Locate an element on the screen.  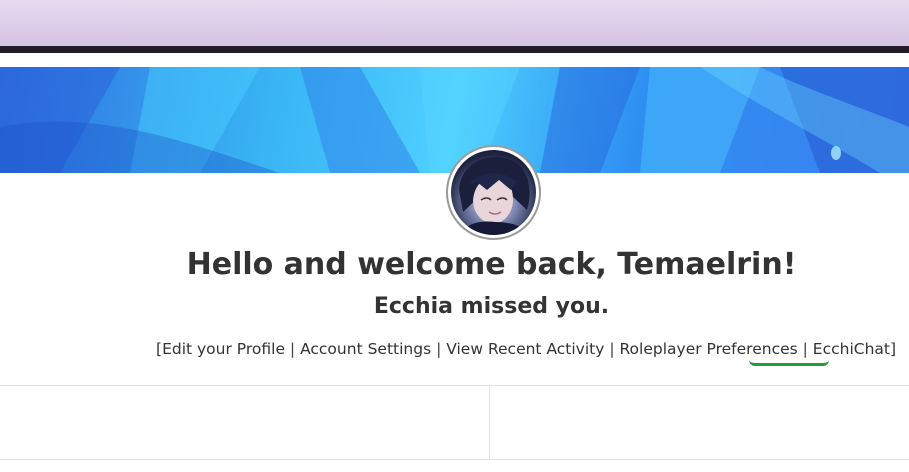
avatar is located at coordinates (493, 192).